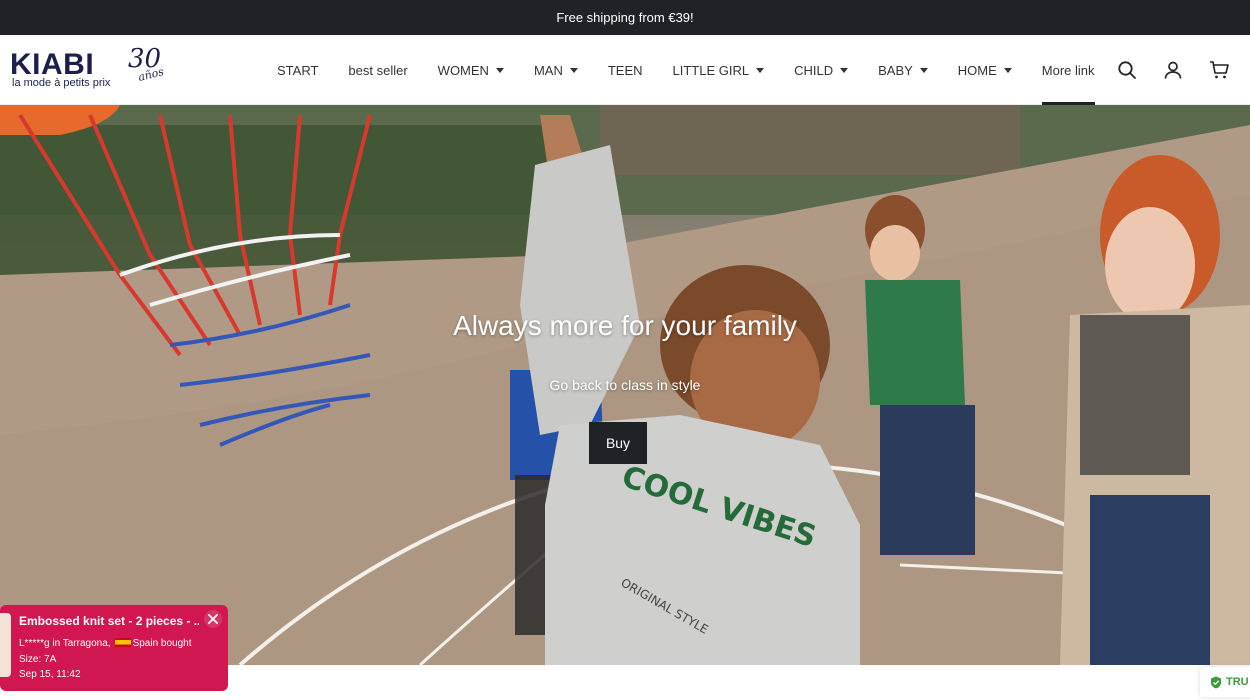 The width and height of the screenshot is (1250, 700). I want to click on nav-item-start: START, so click(297, 70).